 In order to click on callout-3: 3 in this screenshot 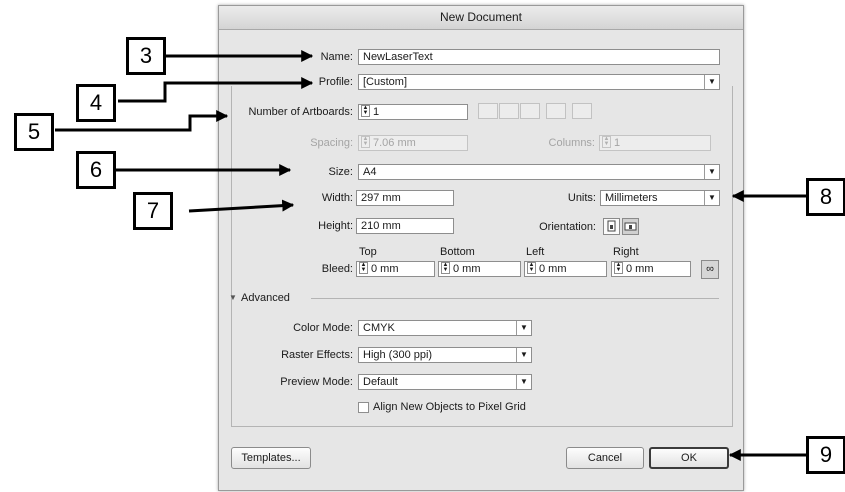, I will do `click(146, 56)`.